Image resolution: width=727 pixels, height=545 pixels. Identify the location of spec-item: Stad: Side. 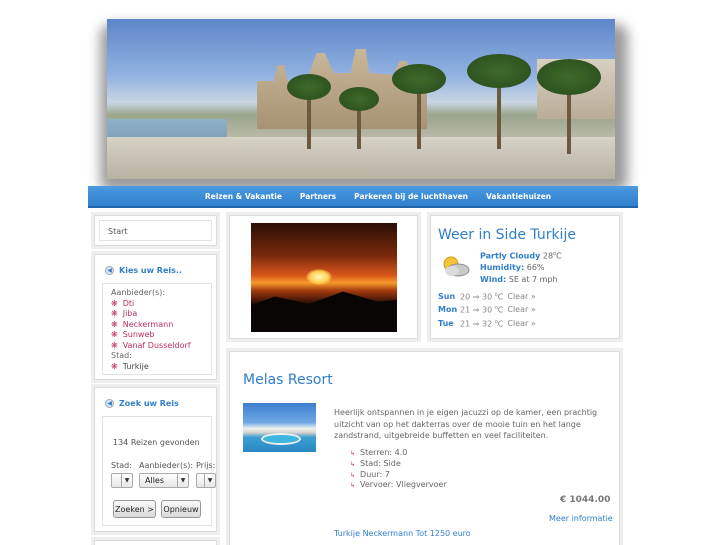
(398, 464).